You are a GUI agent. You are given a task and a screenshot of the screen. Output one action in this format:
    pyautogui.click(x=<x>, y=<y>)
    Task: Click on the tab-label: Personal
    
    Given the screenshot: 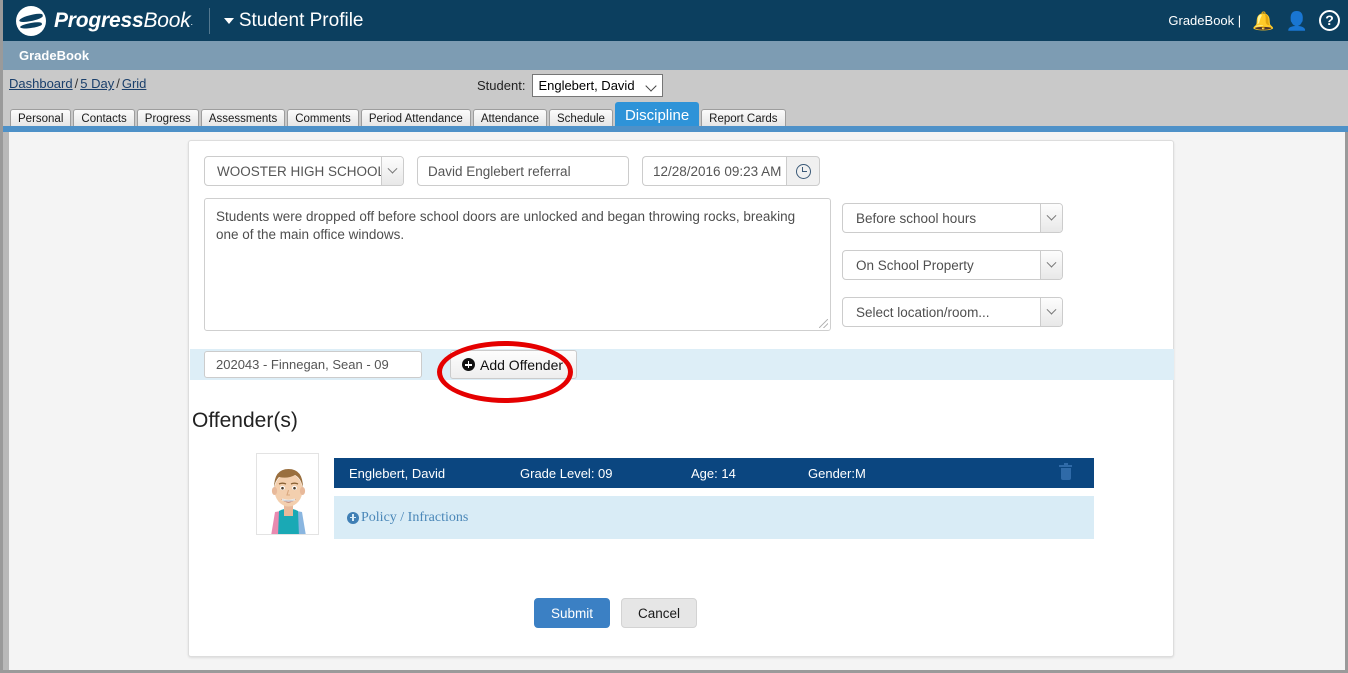 What is the action you would take?
    pyautogui.click(x=41, y=119)
    